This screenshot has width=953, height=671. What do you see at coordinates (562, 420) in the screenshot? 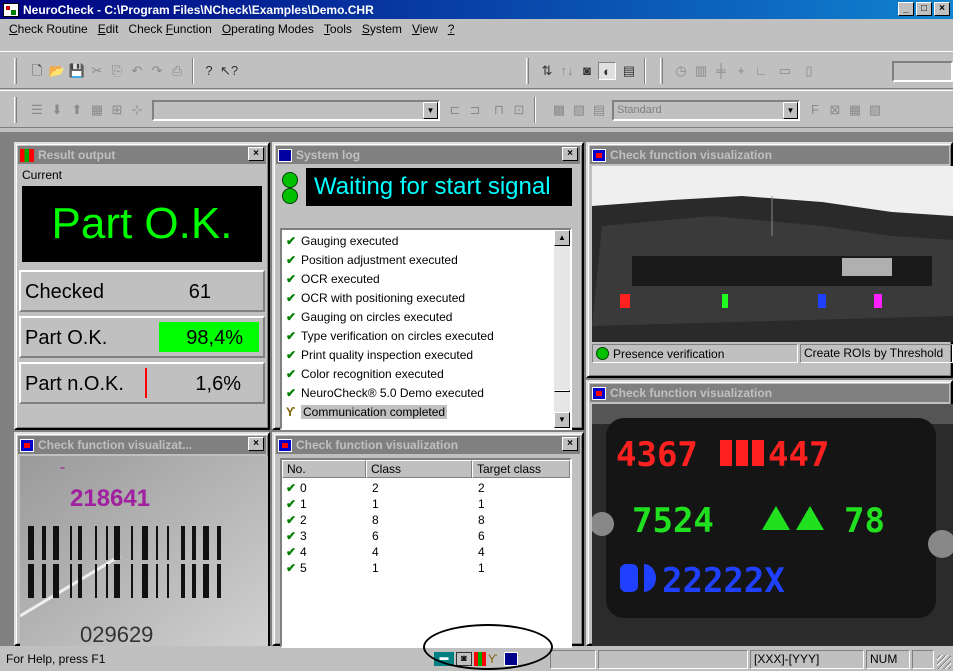
I see `scroll-down-icon: ▼` at bounding box center [562, 420].